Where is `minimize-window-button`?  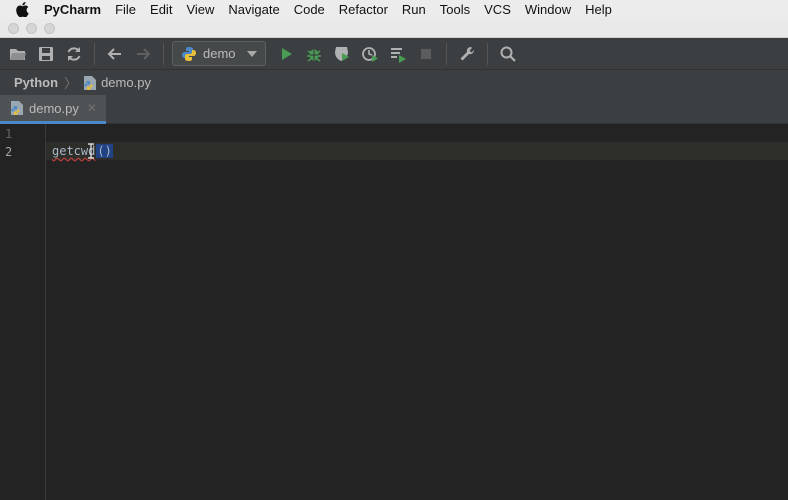
minimize-window-button is located at coordinates (31, 28).